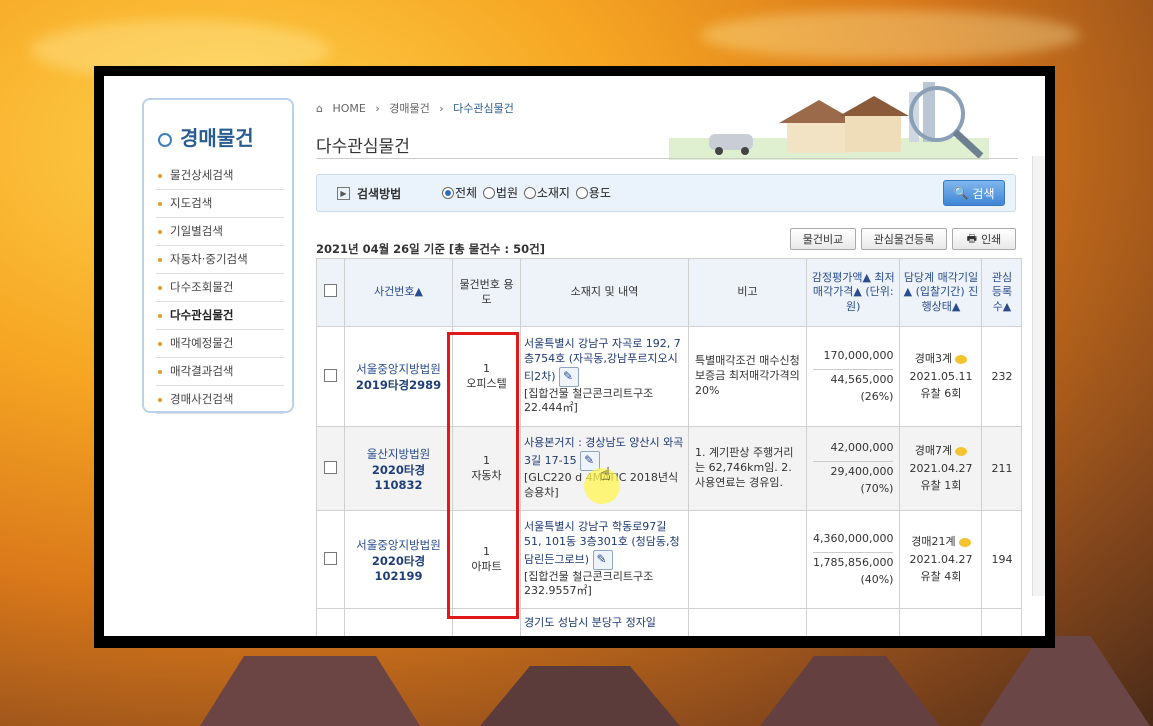 The width and height of the screenshot is (1153, 726). I want to click on note-cell: 1. 계기판상 주행거리는 62,746km임. 2. 사용연료는 경유임., so click(747, 468).